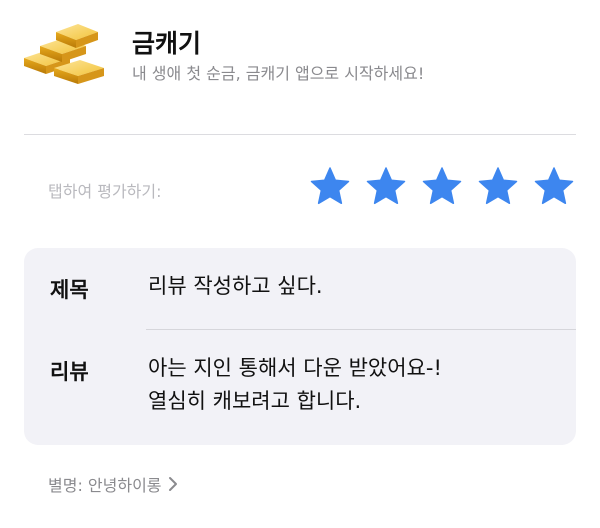 Image resolution: width=600 pixels, height=528 pixels. Describe the element at coordinates (278, 73) in the screenshot. I see `app-subtitle: 내 생애 첫 순금, 금캐기 앱으로 시작하세요!` at that location.